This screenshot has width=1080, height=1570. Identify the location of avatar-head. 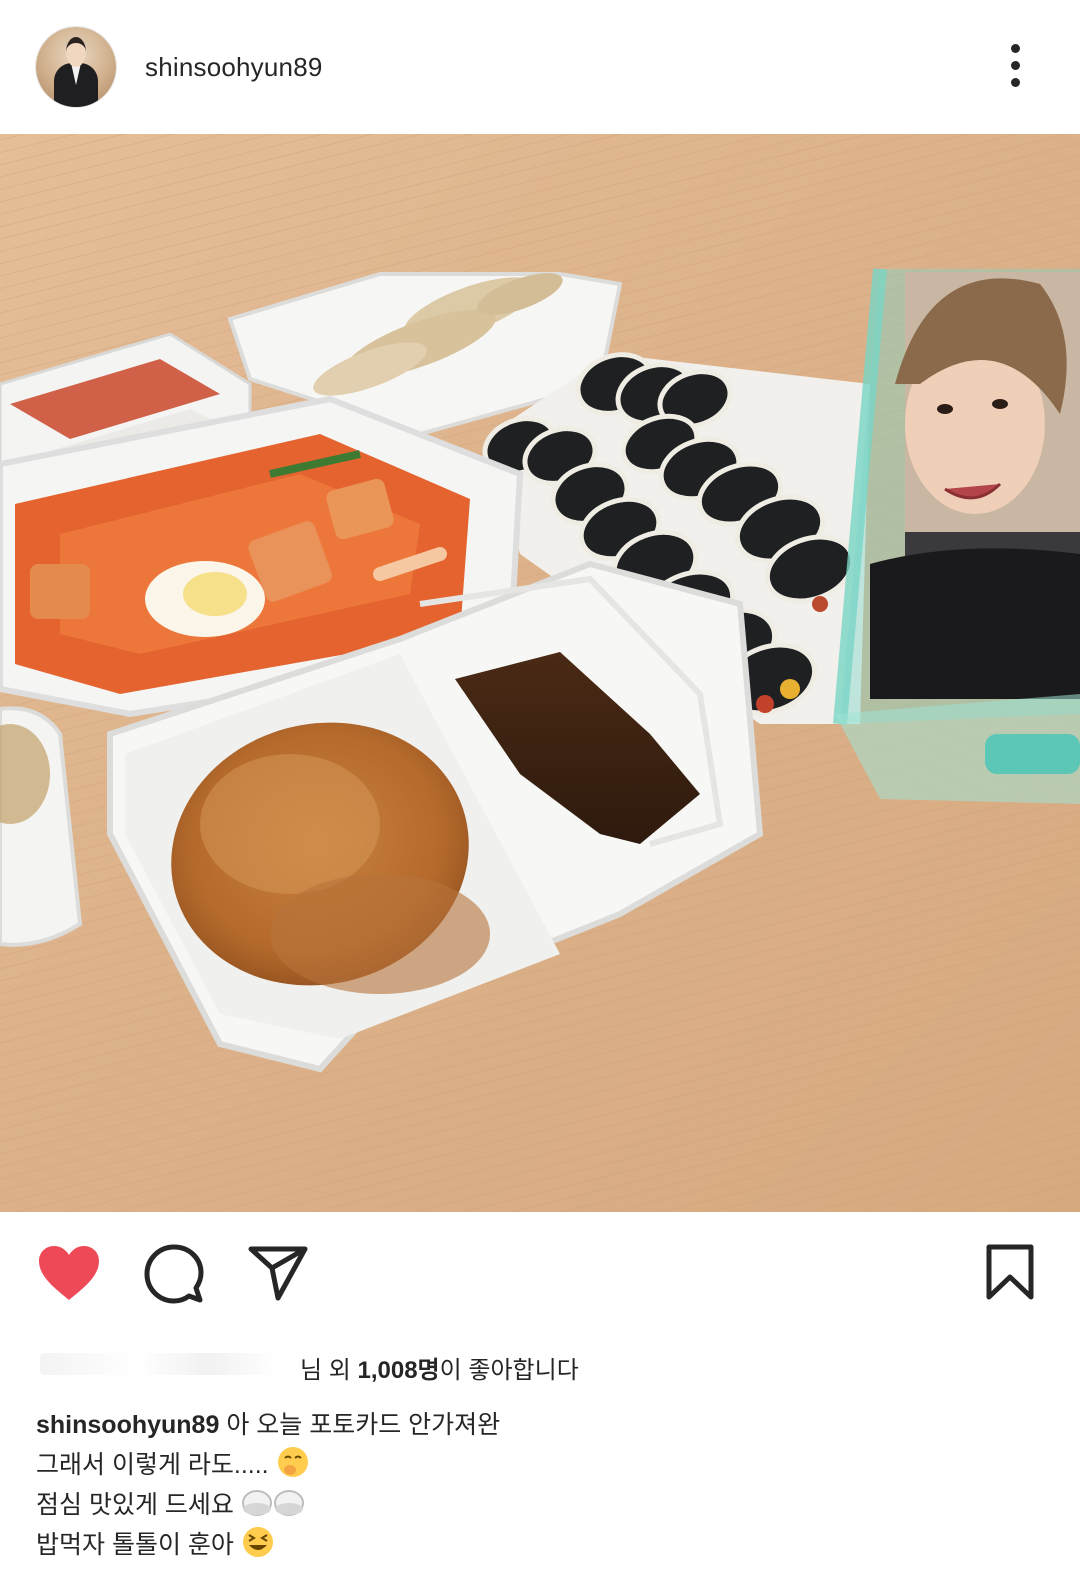
(76, 52).